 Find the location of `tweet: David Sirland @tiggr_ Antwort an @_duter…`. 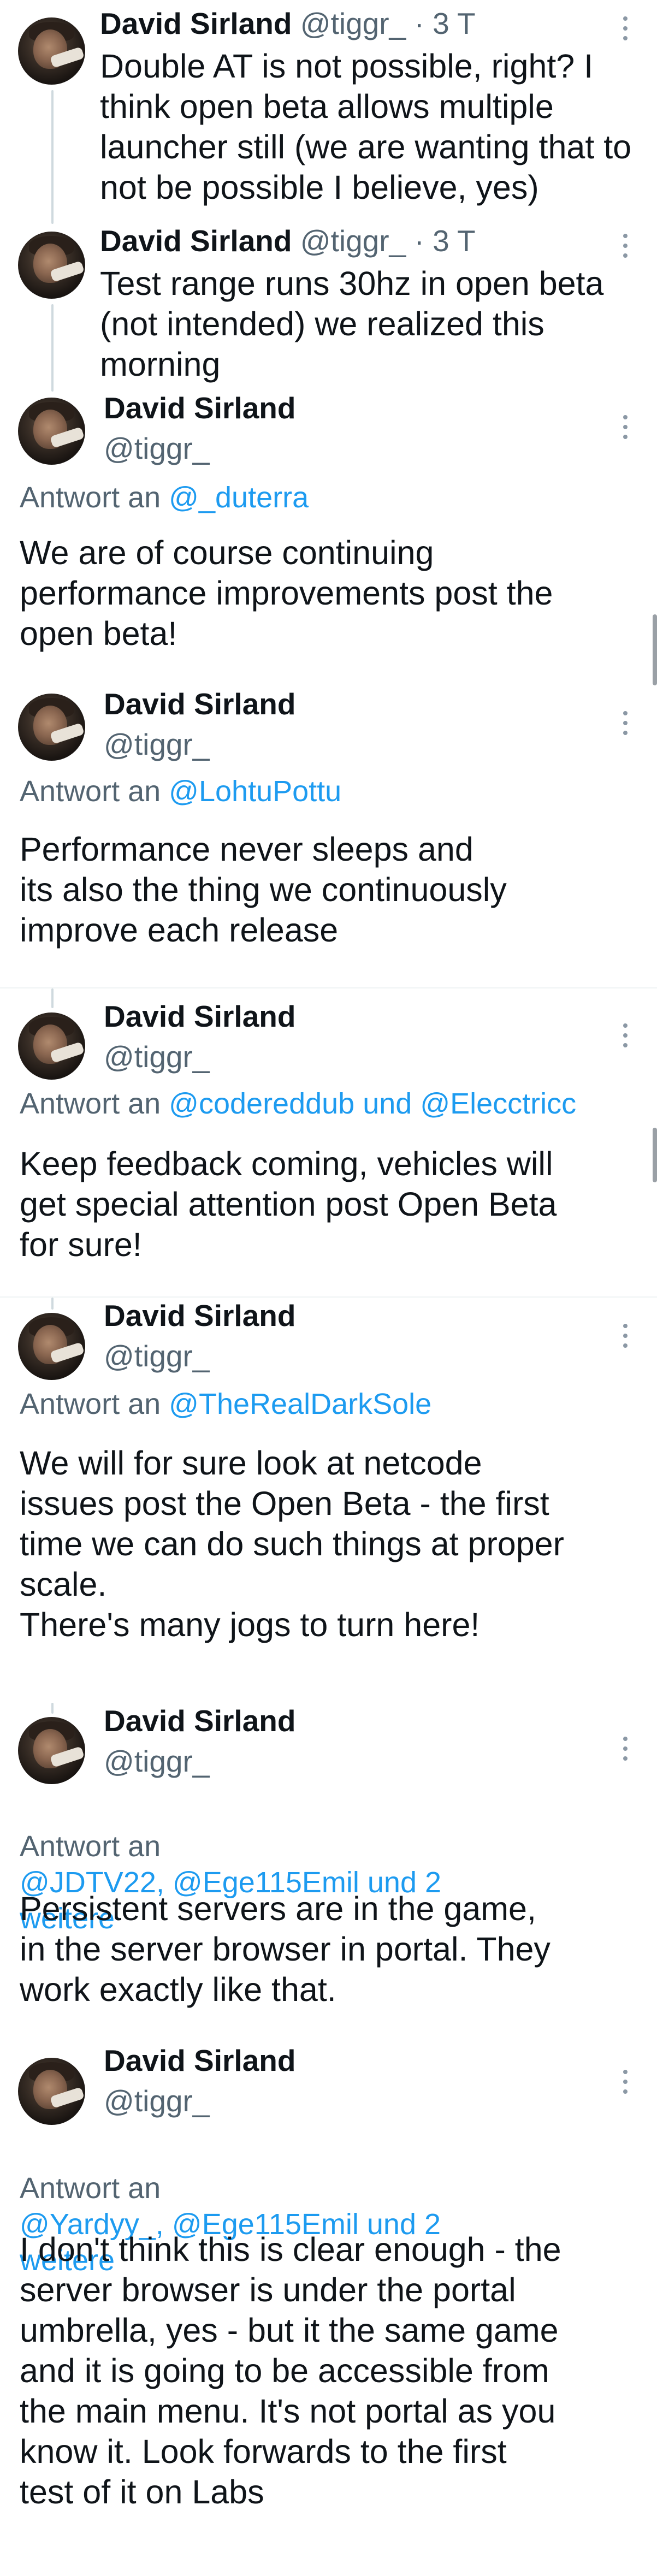

tweet: David Sirland @tiggr_ Antwort an @_duter… is located at coordinates (328, 535).